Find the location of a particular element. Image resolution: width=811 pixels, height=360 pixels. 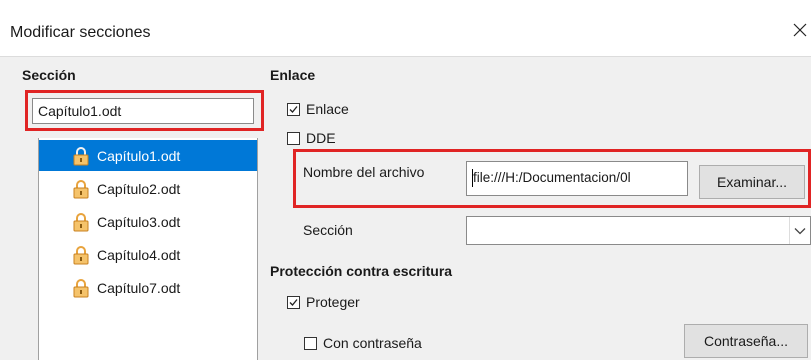

link-checkbox-label: Enlace is located at coordinates (327, 109).